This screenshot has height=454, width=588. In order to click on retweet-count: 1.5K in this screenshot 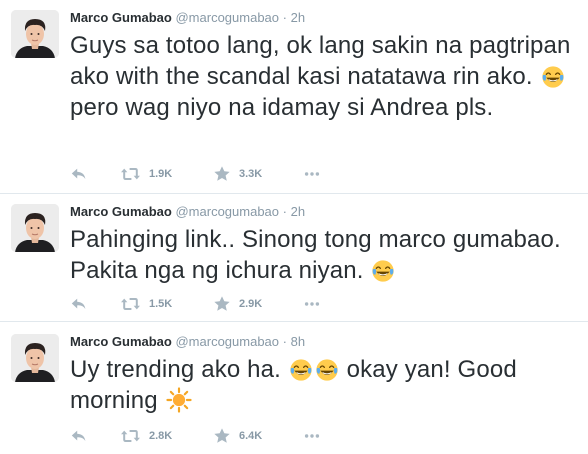, I will do `click(161, 304)`.